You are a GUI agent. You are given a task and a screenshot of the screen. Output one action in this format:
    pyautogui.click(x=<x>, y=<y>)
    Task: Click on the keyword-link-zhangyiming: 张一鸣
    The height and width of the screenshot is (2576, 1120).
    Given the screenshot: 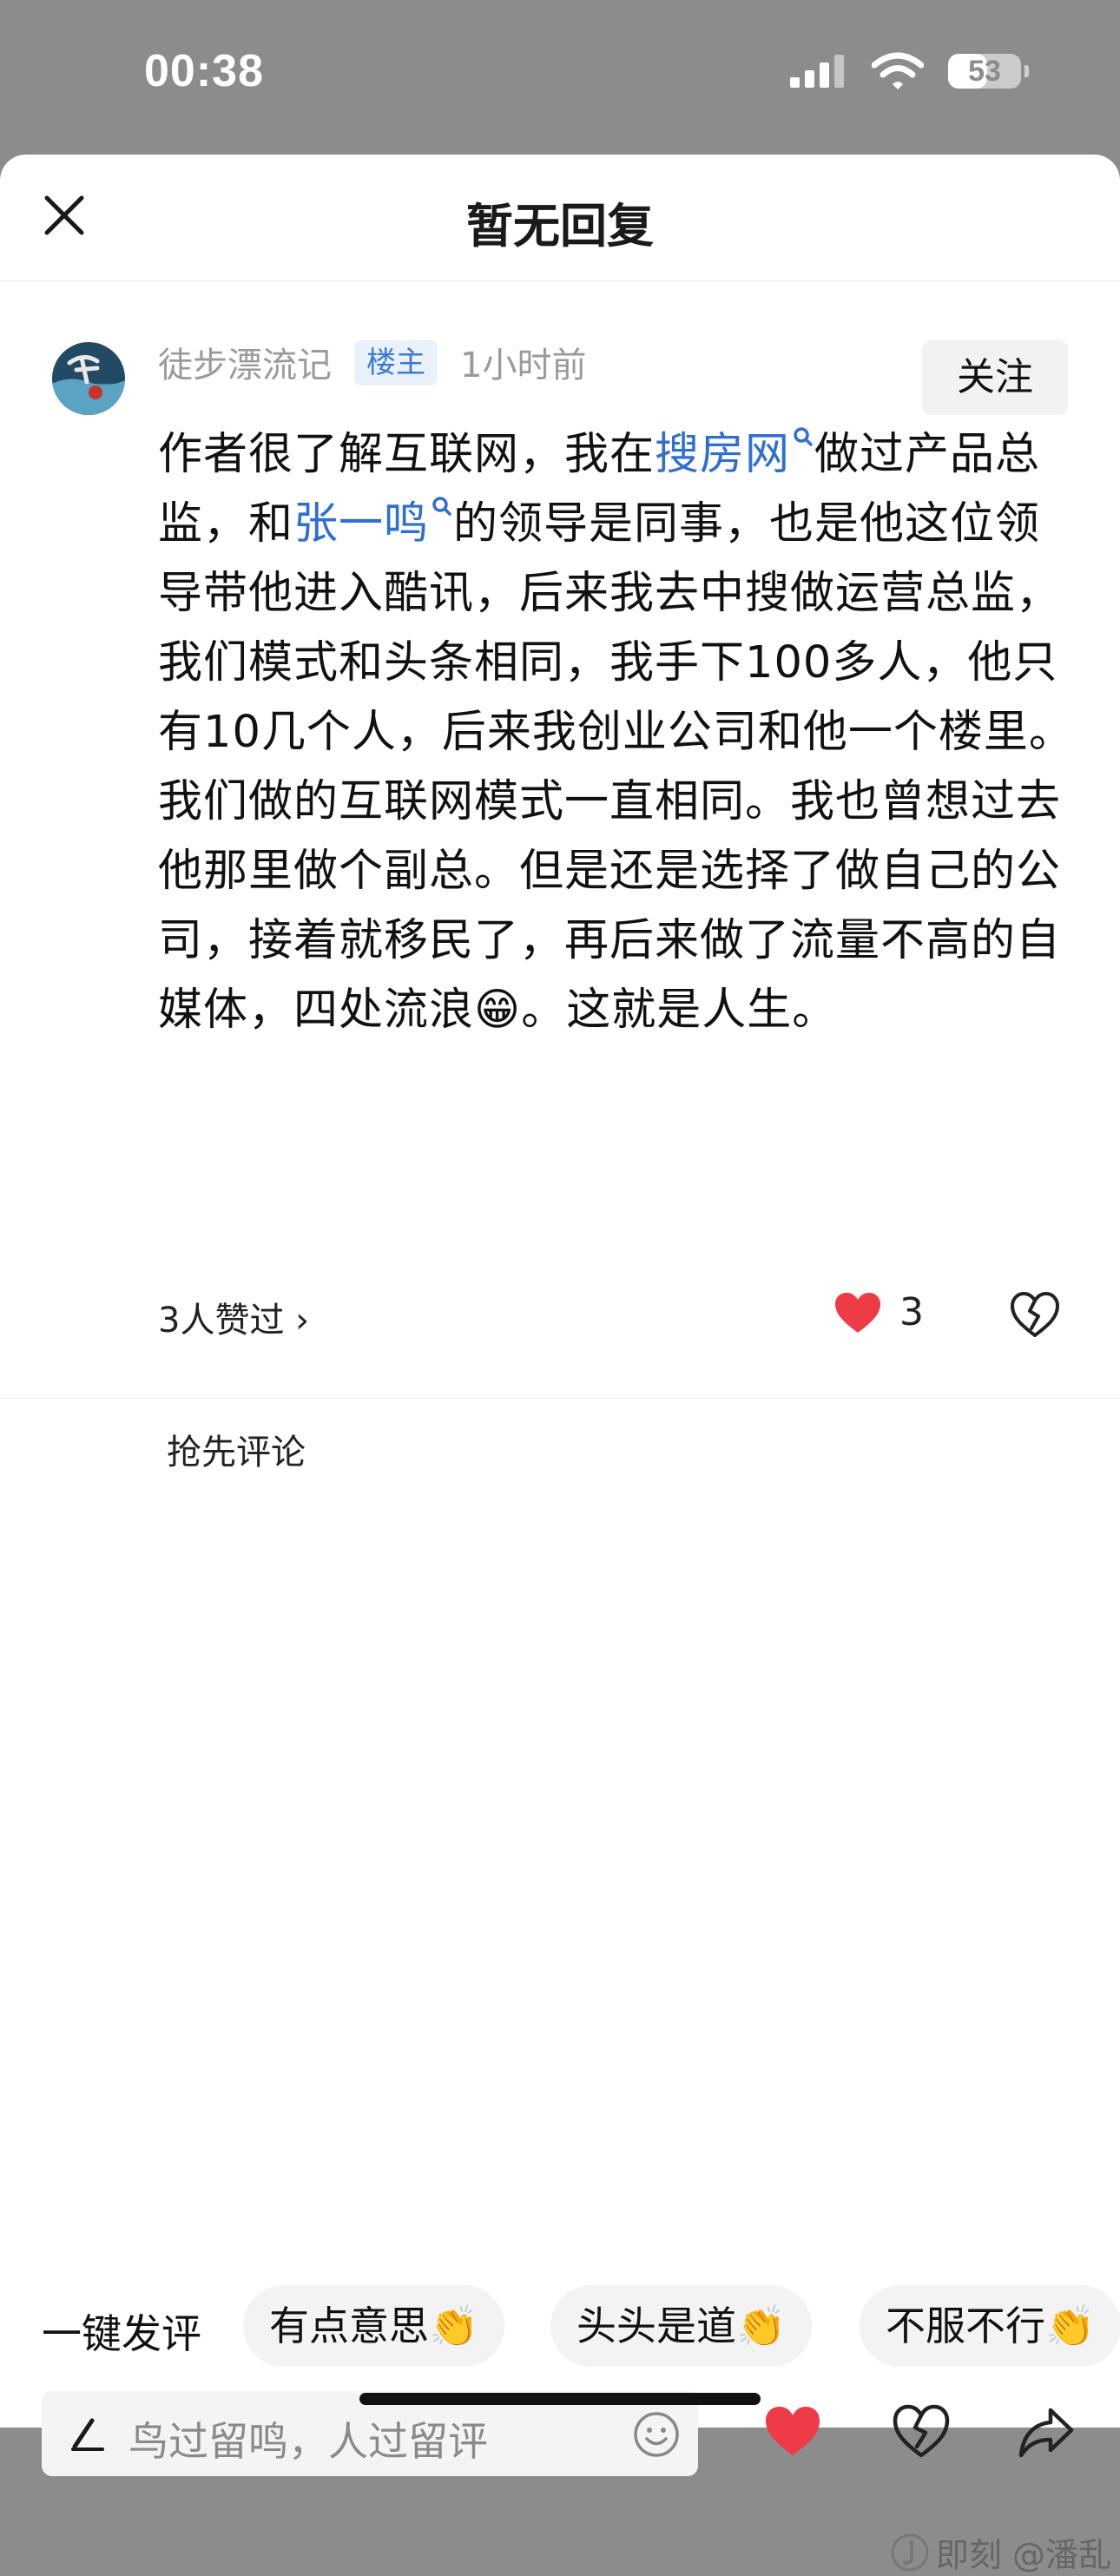 What is the action you would take?
    pyautogui.click(x=373, y=523)
    